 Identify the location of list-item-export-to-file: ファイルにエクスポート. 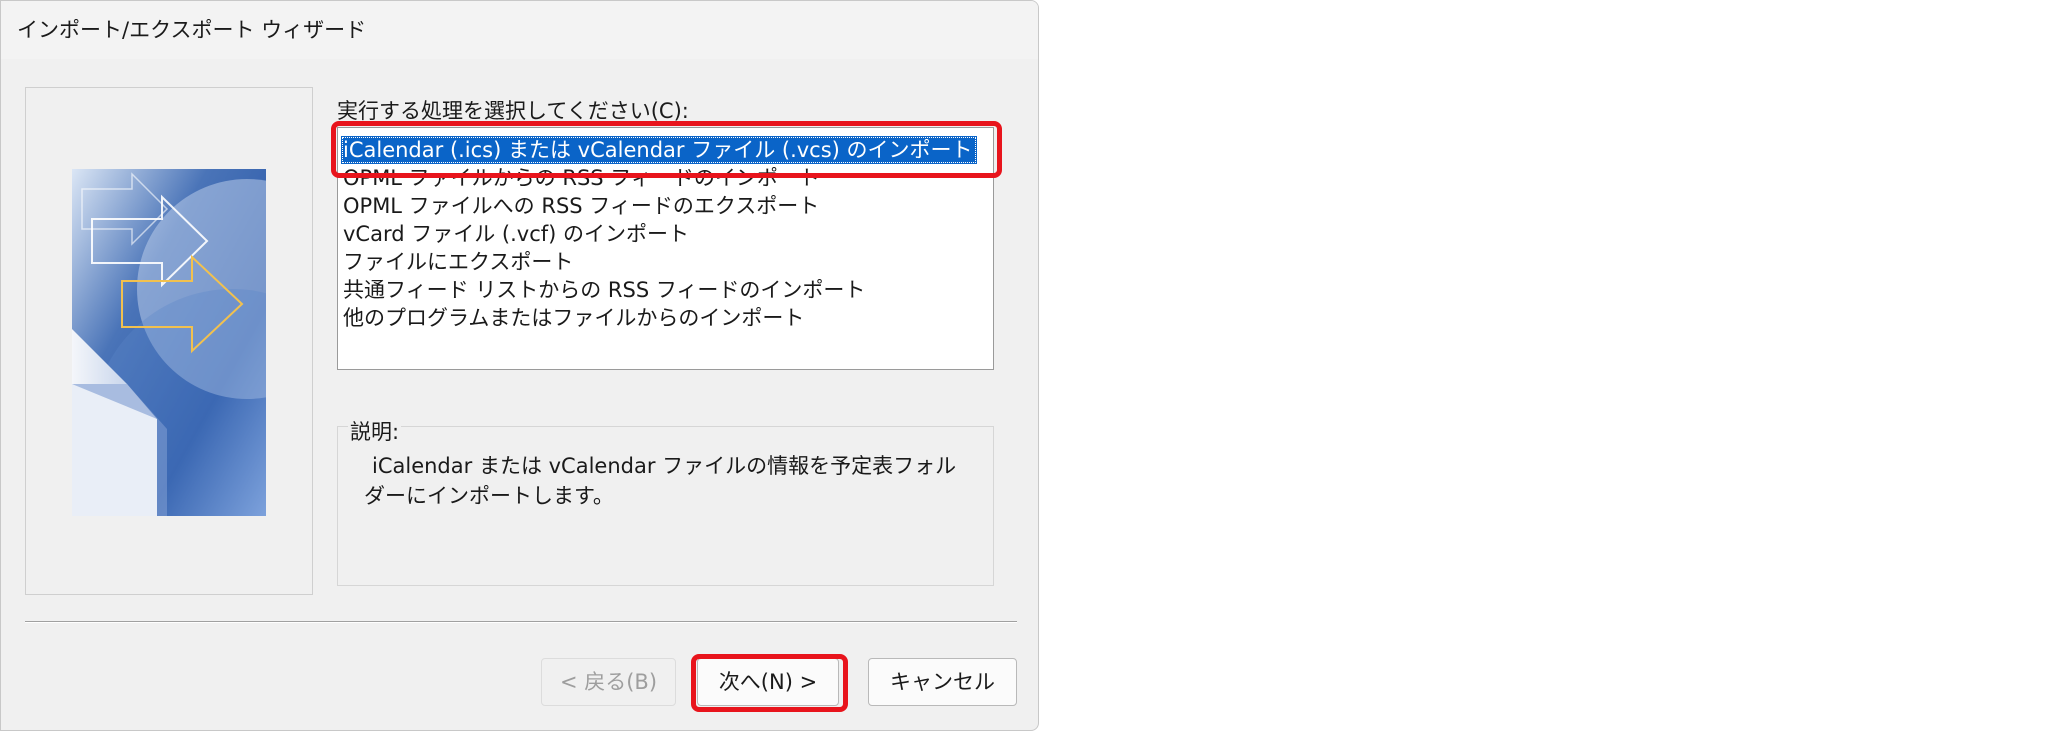
(459, 262).